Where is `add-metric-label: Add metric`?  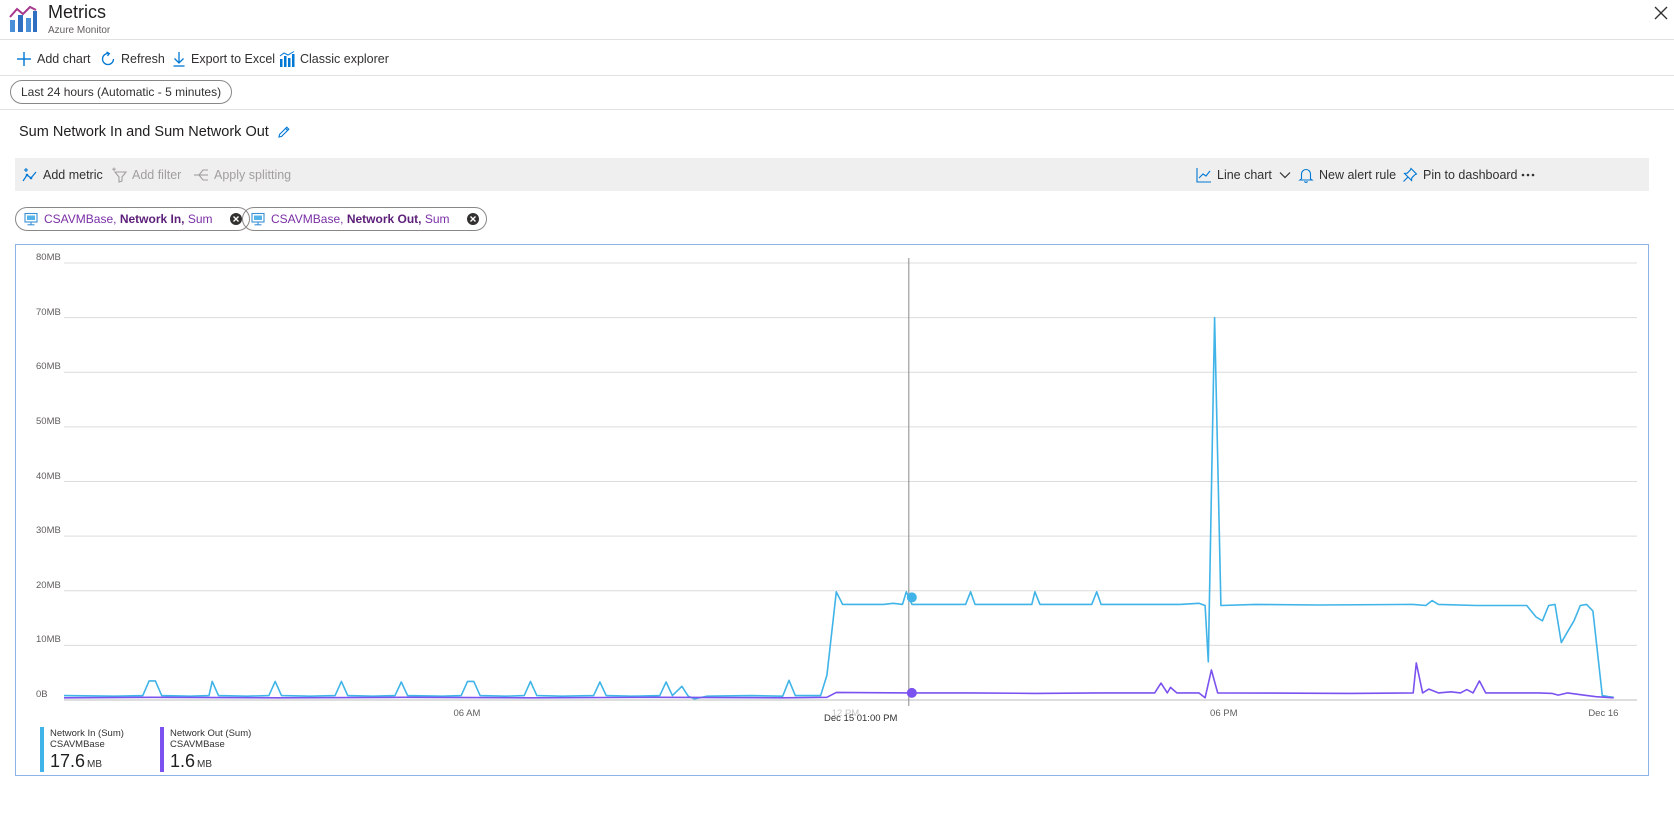 add-metric-label: Add metric is located at coordinates (73, 174).